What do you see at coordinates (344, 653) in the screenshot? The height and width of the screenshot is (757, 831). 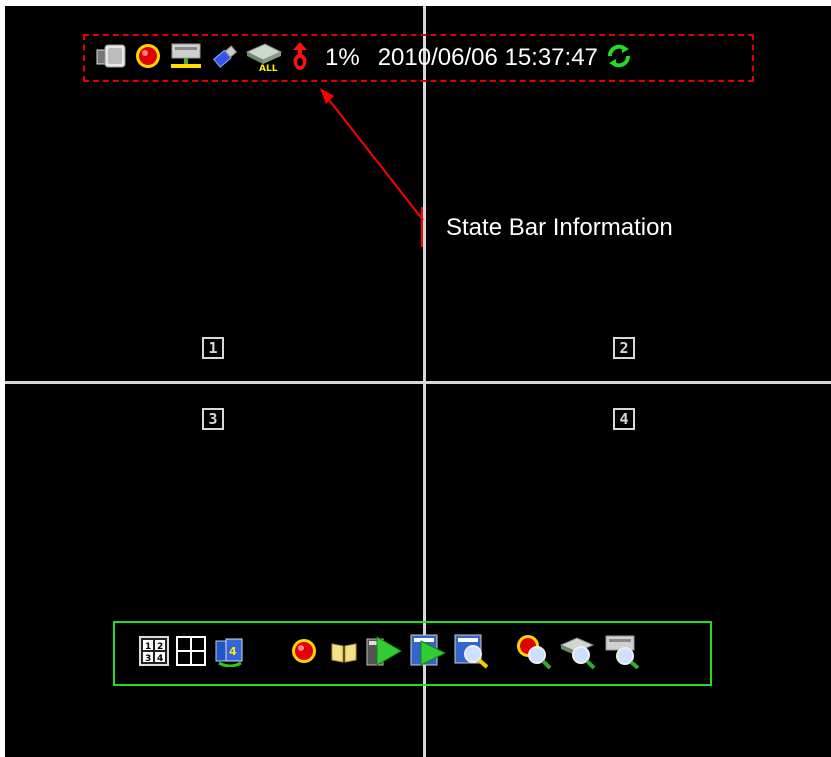 I see `log-book-icon` at bounding box center [344, 653].